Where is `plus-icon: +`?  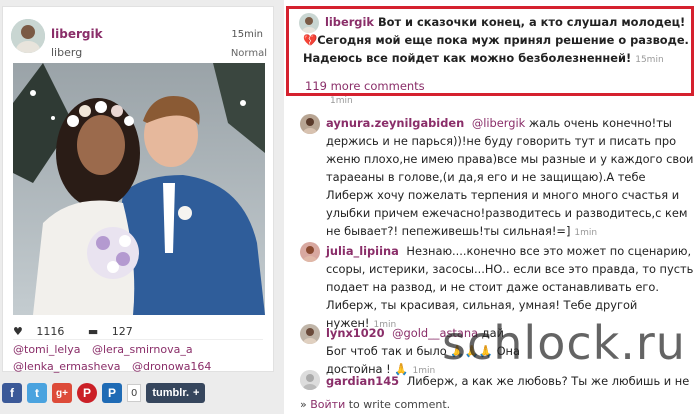
plus-icon: + is located at coordinates (196, 393).